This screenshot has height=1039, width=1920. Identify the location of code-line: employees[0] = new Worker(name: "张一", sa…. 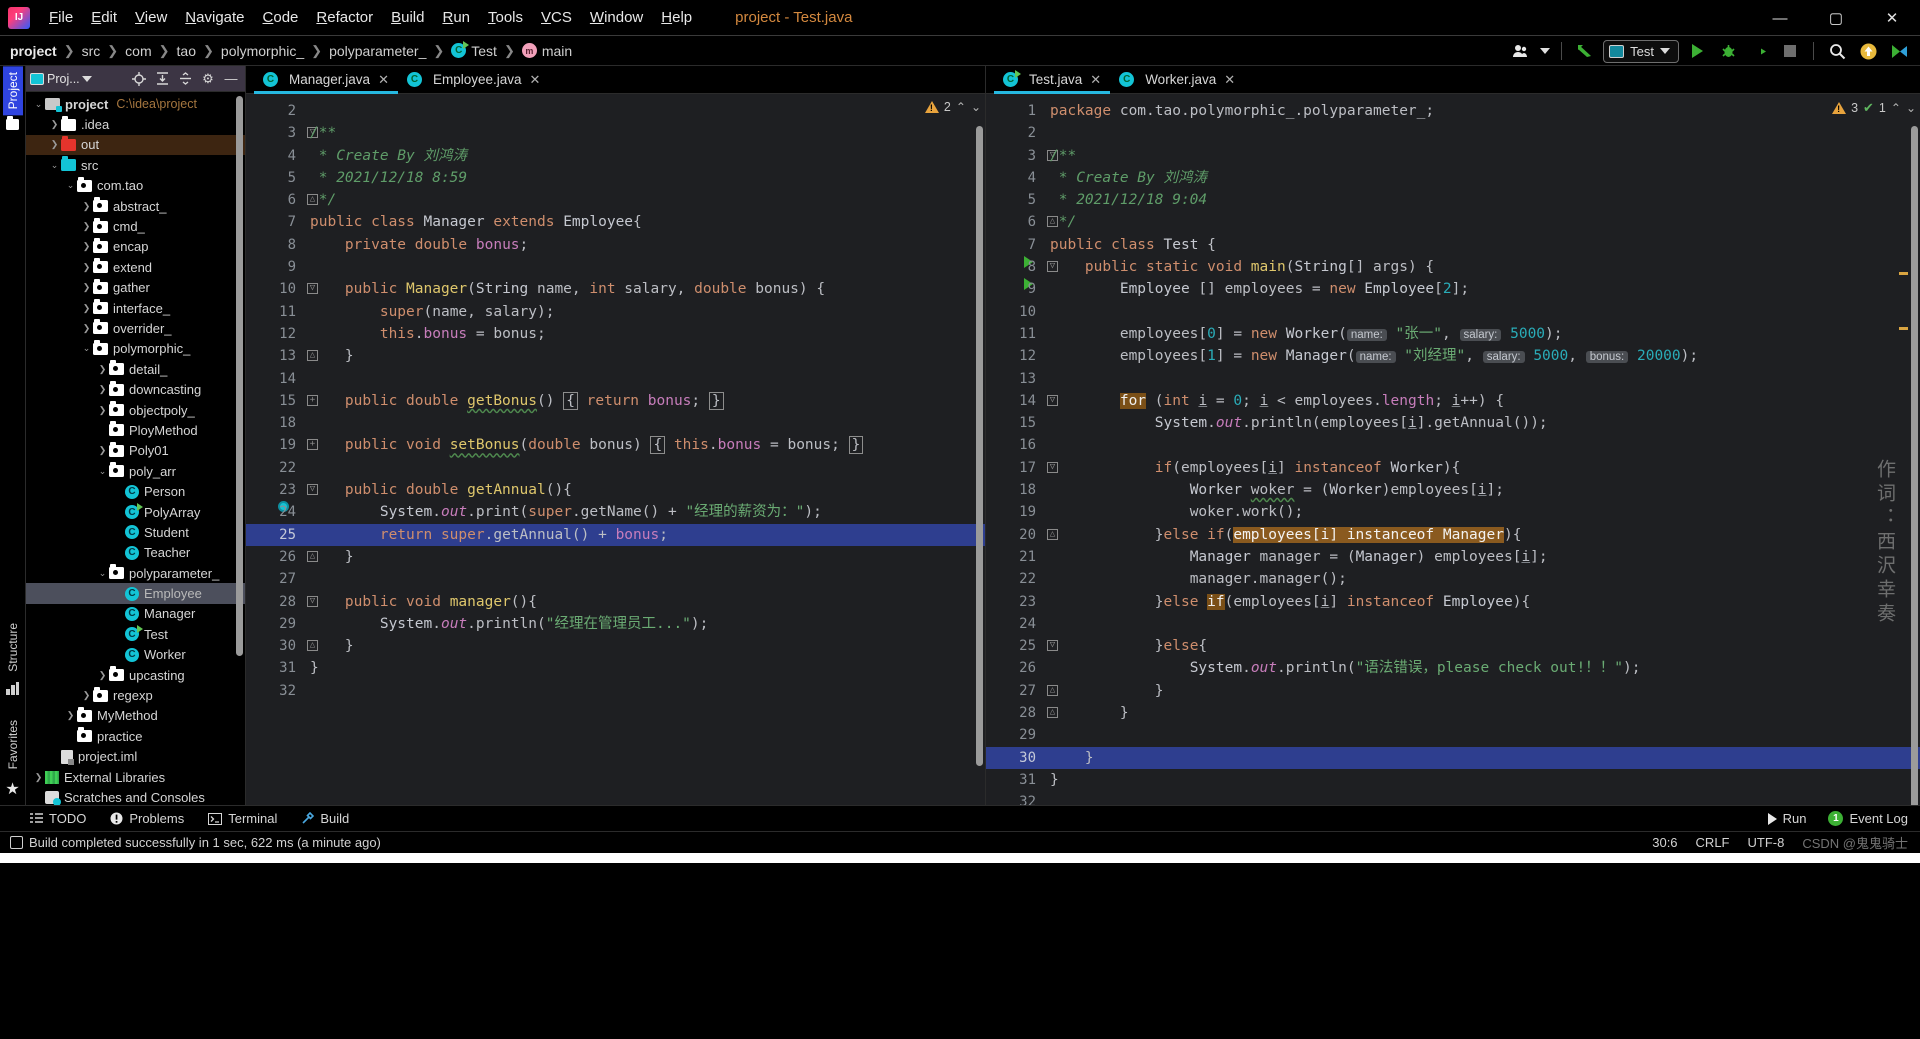
(1481, 334).